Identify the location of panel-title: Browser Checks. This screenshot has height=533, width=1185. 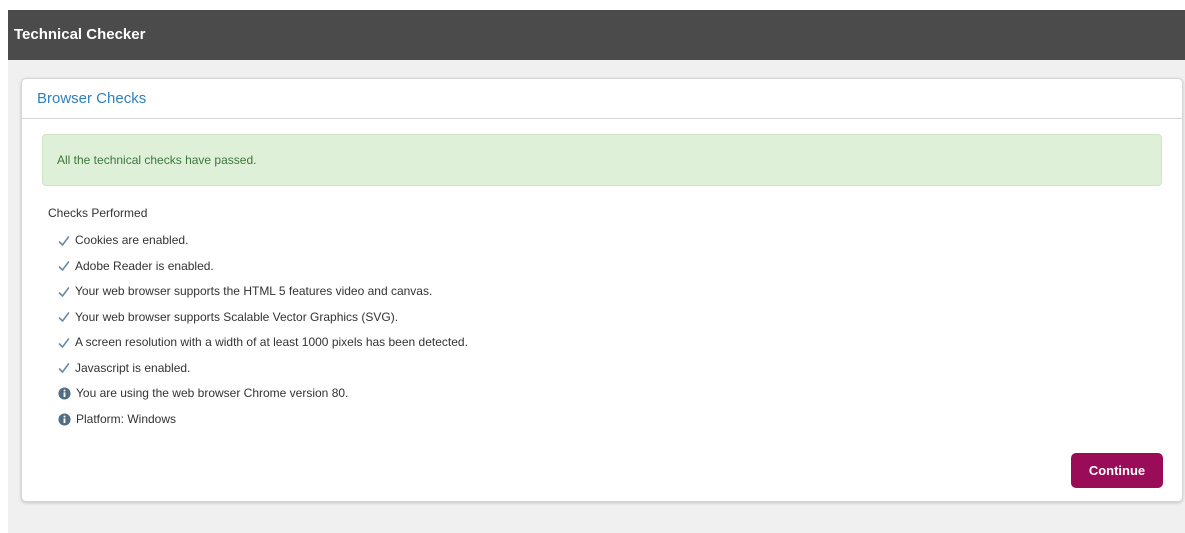
(92, 98).